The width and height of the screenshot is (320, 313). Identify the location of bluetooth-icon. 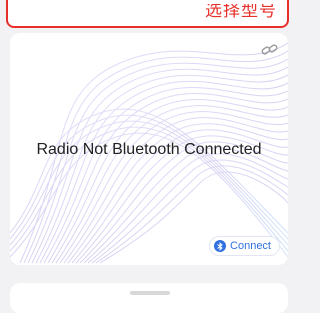
(220, 246).